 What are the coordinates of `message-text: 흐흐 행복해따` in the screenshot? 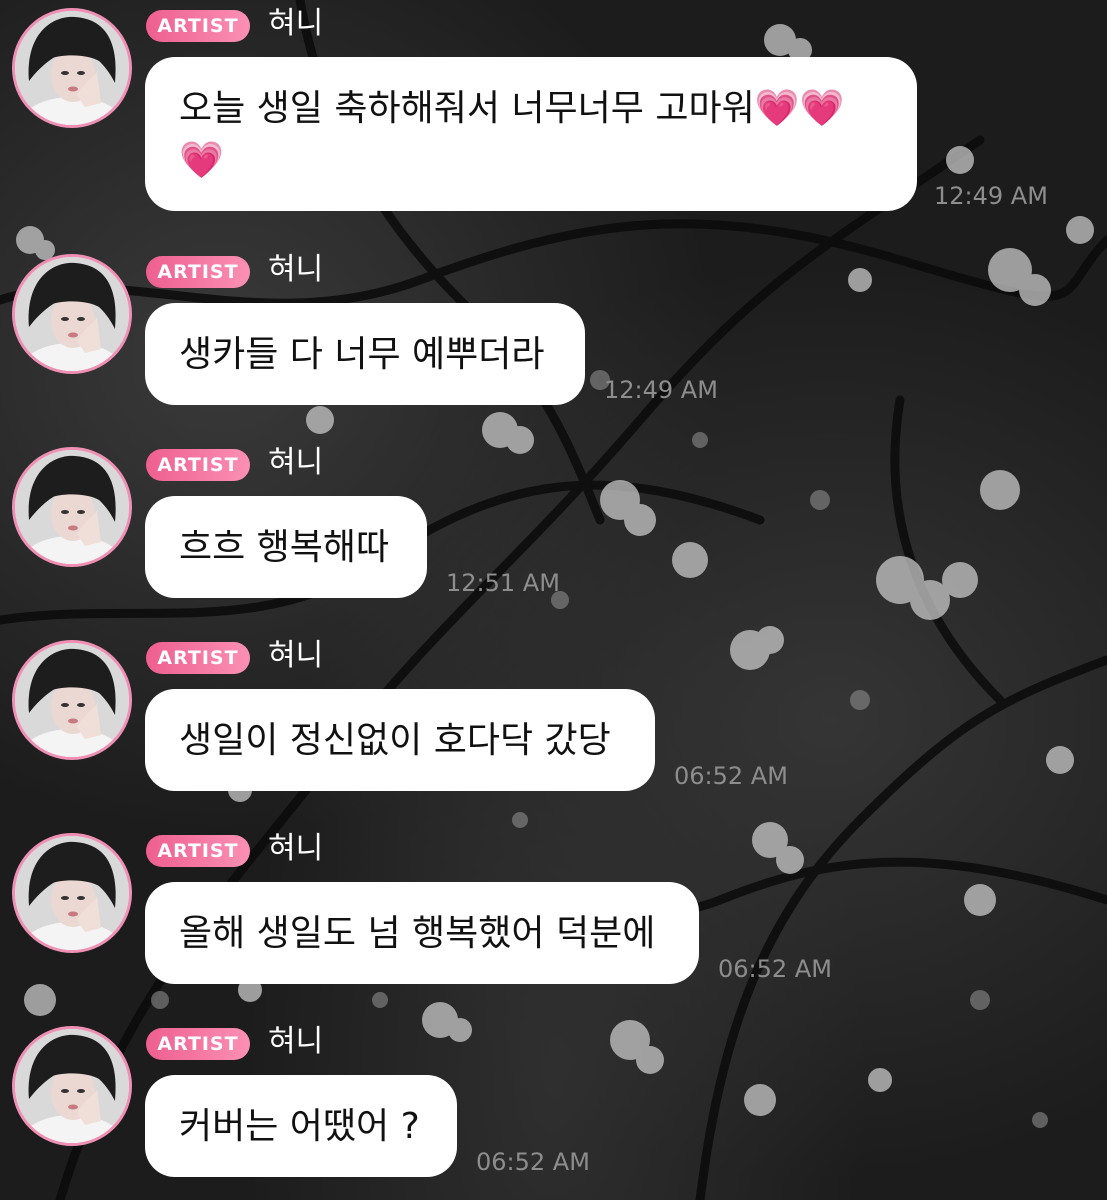 It's located at (284, 547).